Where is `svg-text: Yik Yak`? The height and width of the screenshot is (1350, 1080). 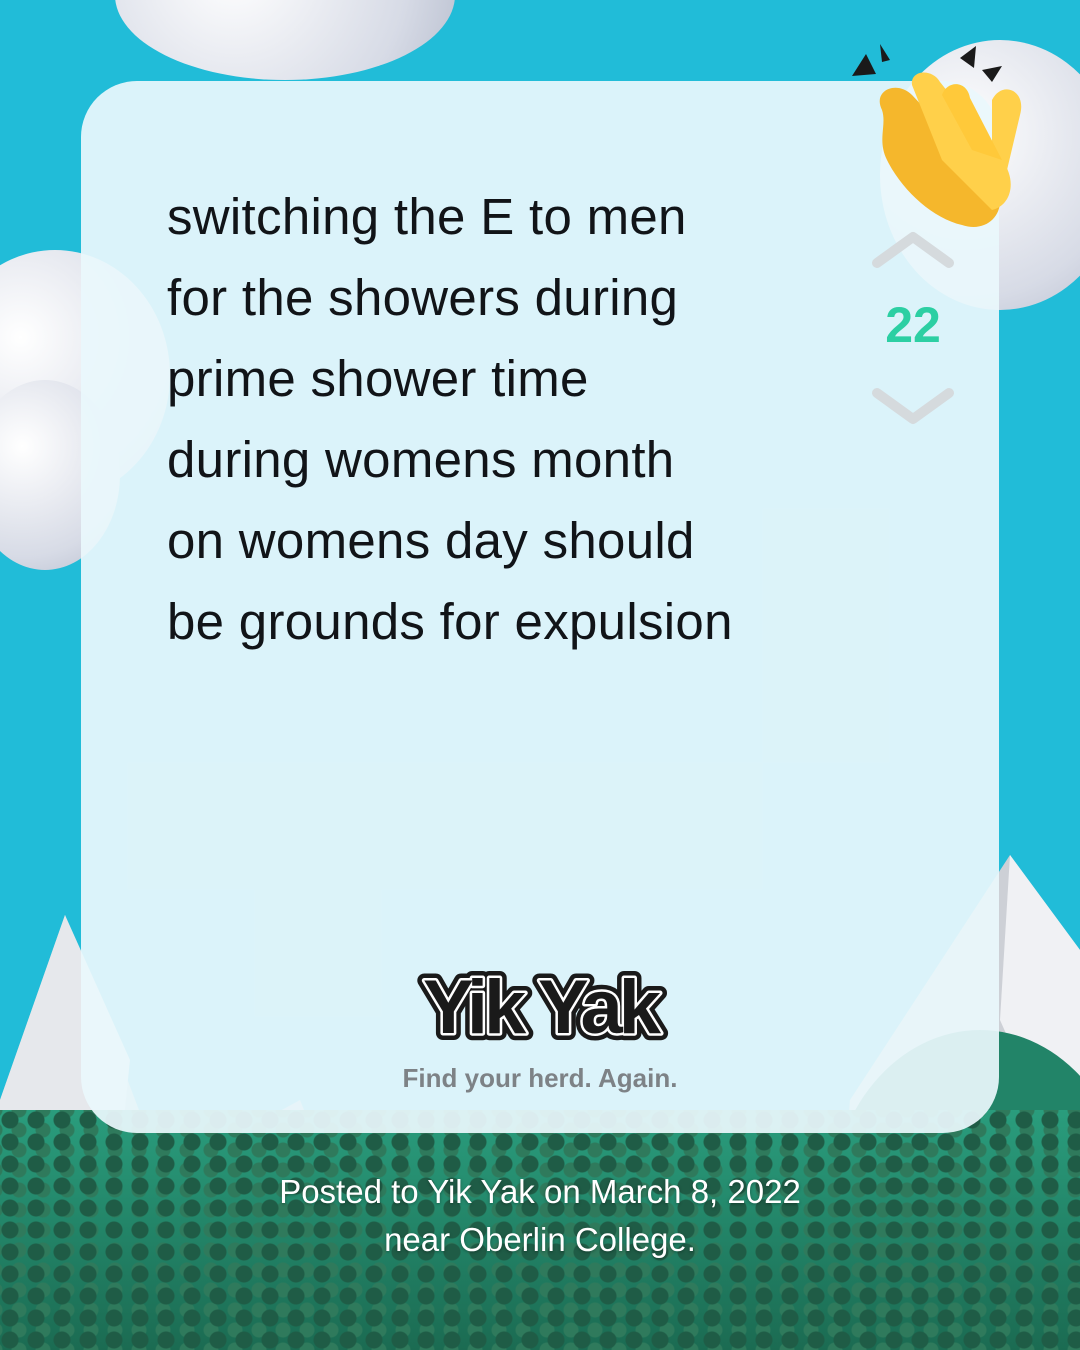
svg-text: Yik Yak is located at coordinates (542, 1007).